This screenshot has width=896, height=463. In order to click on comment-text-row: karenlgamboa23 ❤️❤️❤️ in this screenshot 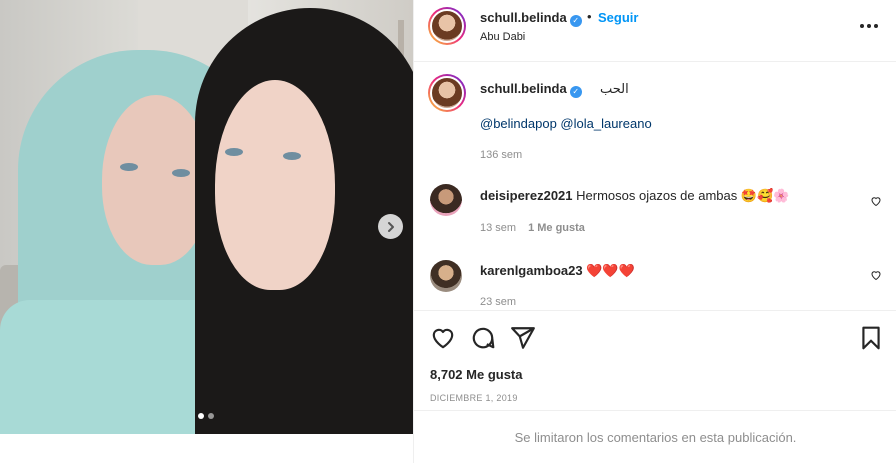, I will do `click(557, 271)`.